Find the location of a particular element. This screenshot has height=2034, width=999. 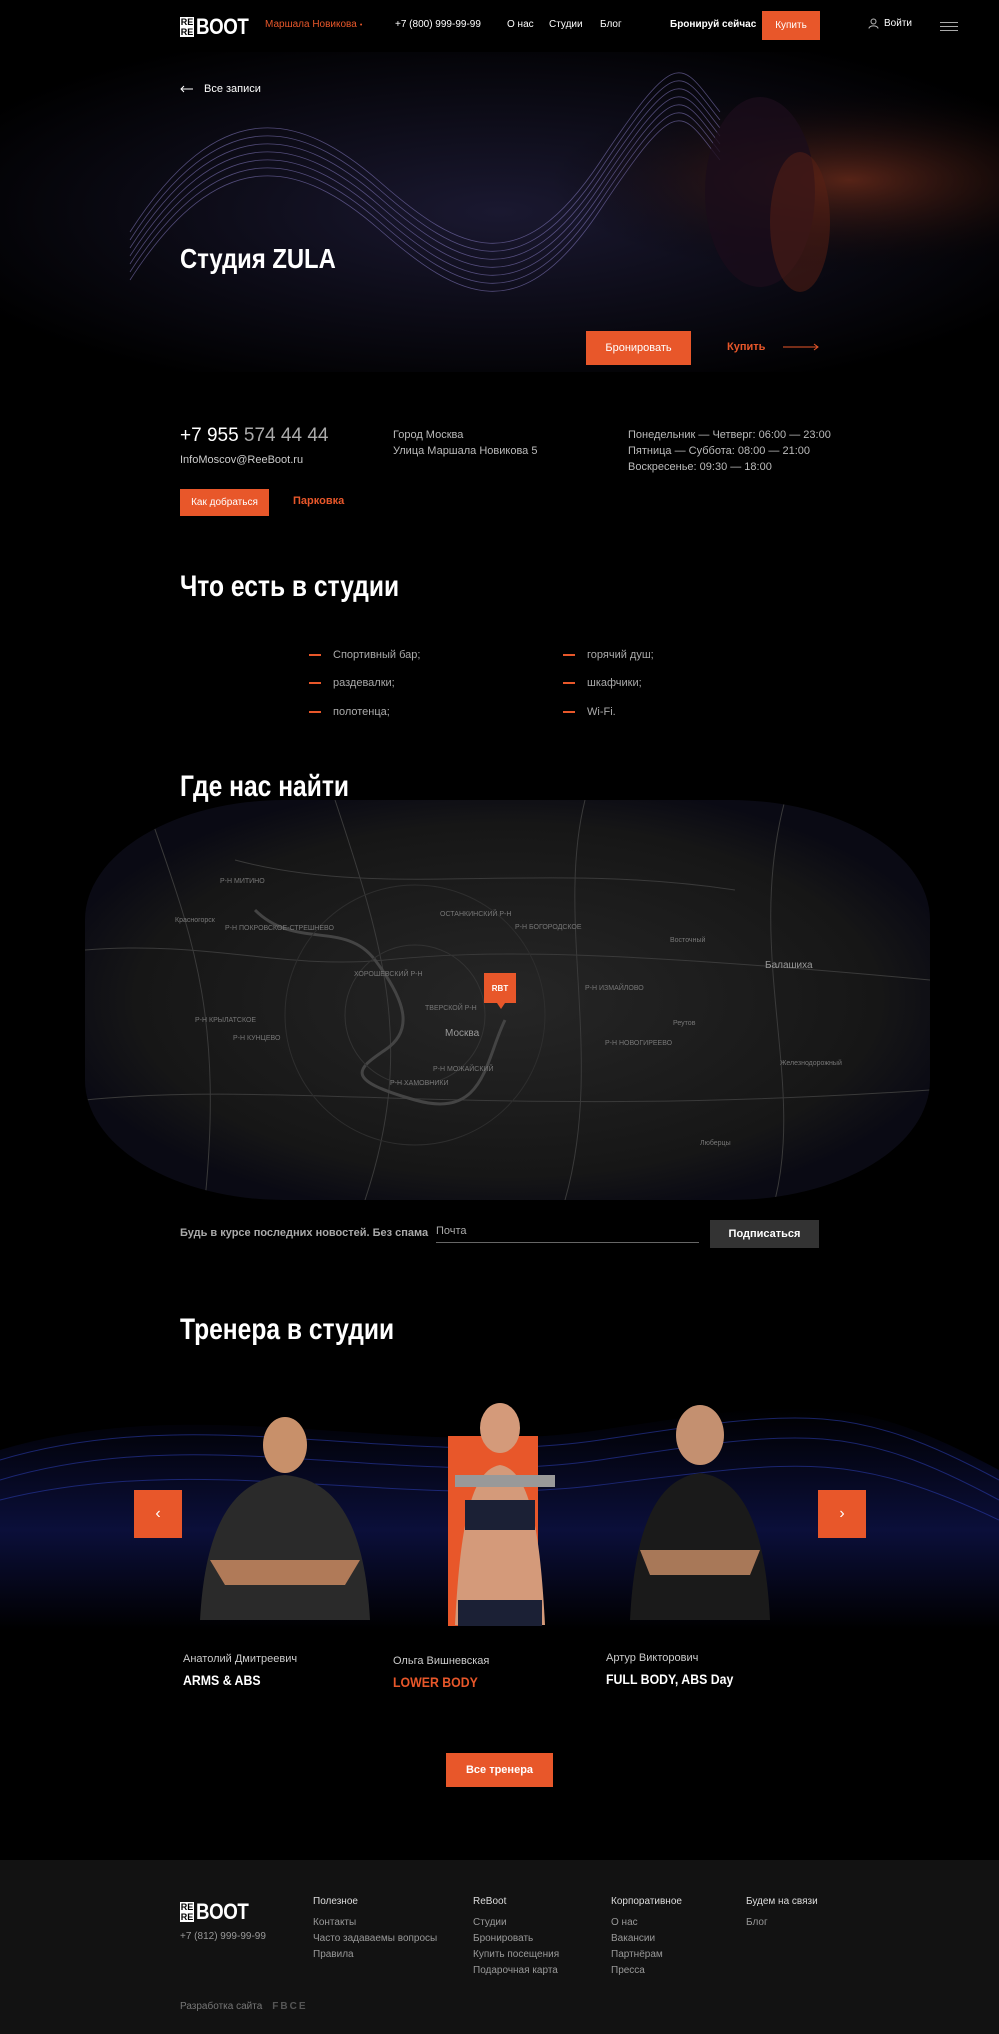

header-phone: +7 (800) 999-99-99 is located at coordinates (438, 24).